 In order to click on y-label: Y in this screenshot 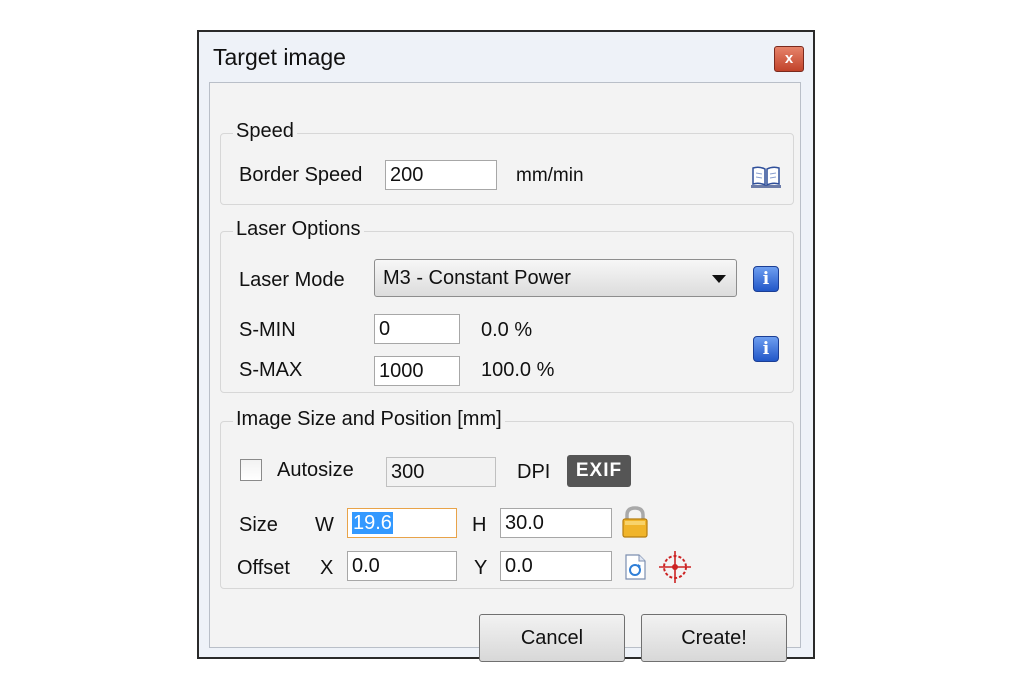, I will do `click(481, 568)`.